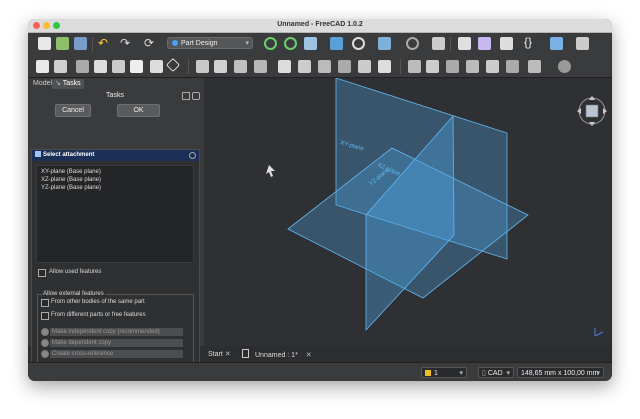 This screenshot has width=640, height=419. I want to click on same-part-checkbox, so click(45, 303).